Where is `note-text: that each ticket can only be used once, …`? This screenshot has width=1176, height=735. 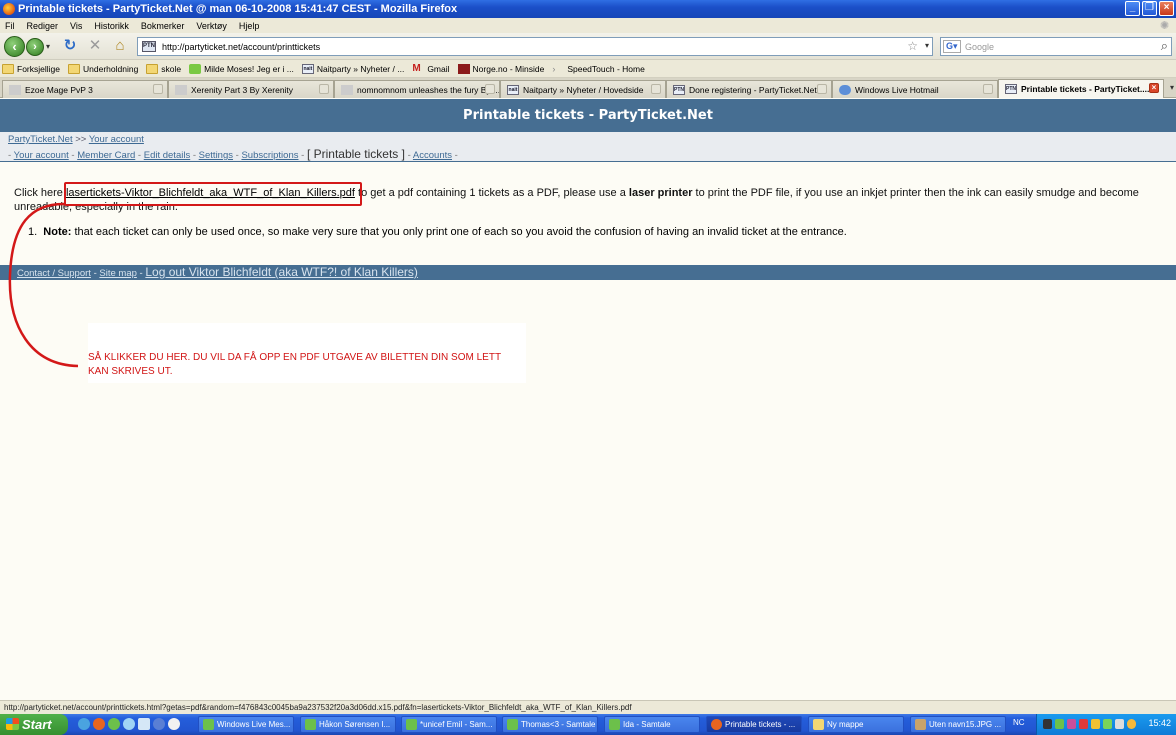 note-text: that each ticket can only be used once, … is located at coordinates (459, 232).